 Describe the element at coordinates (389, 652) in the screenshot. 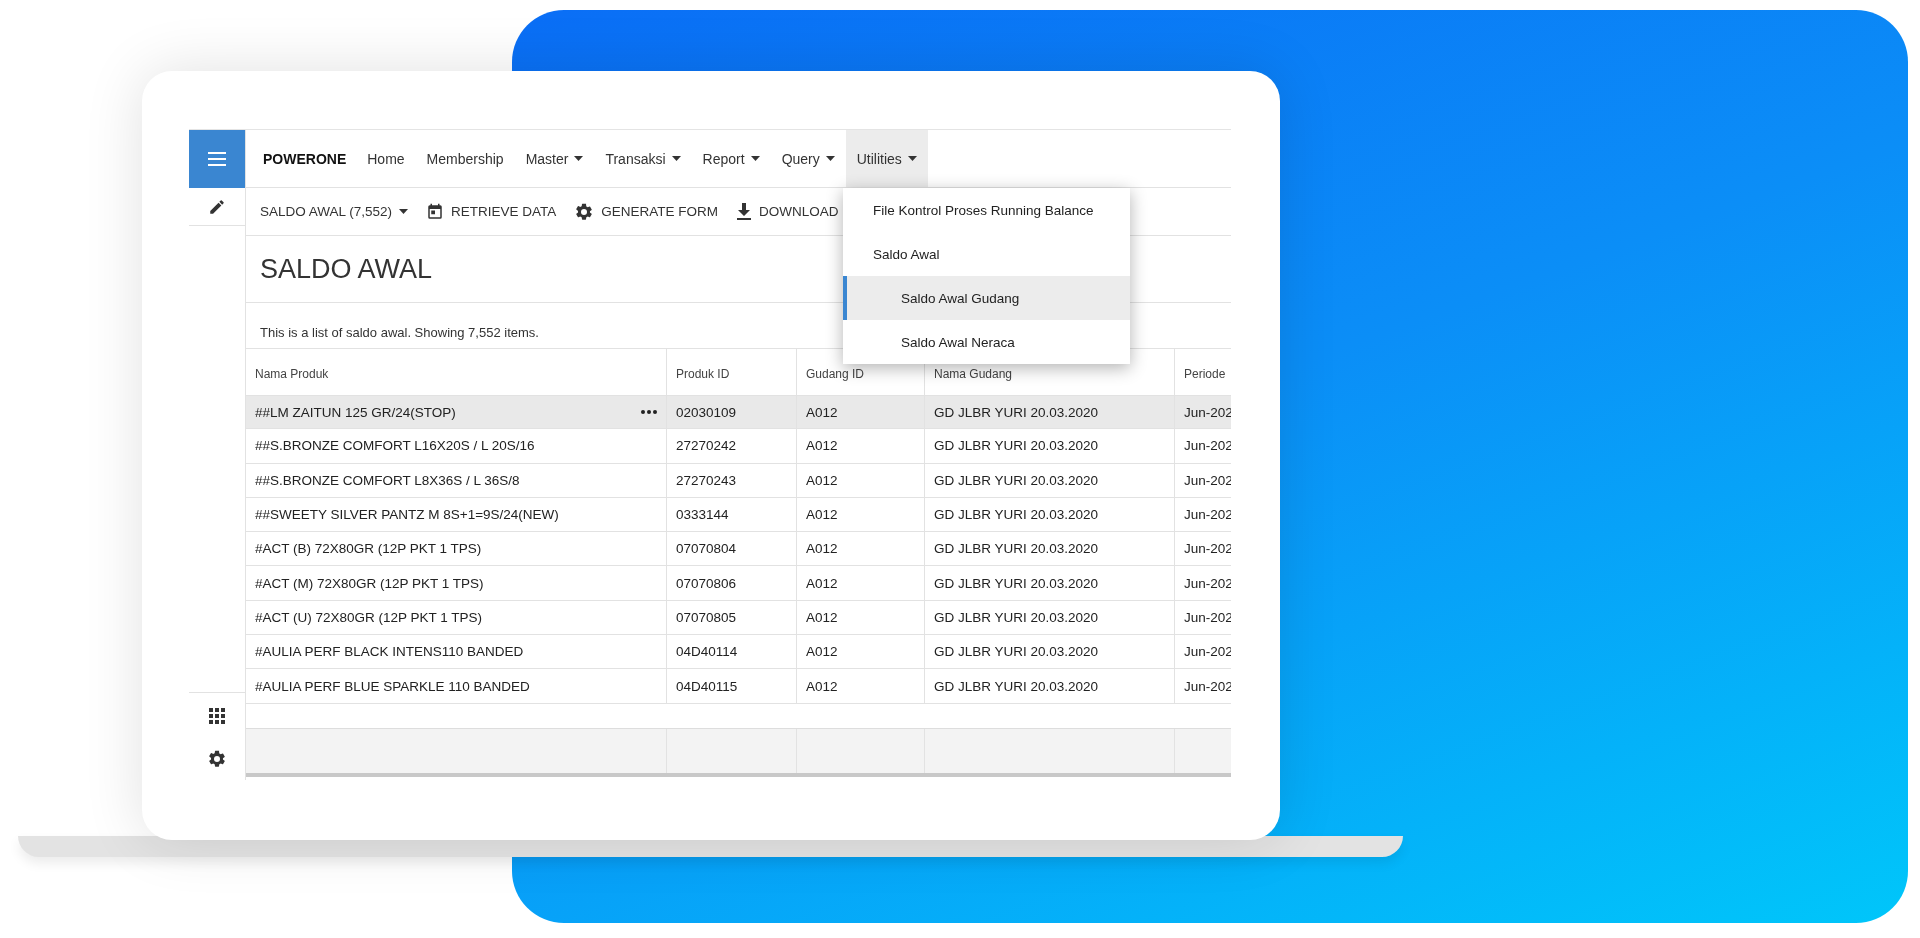

I see `table-cell: #AULIA PERF BLACK INTENS110 BANDED` at that location.